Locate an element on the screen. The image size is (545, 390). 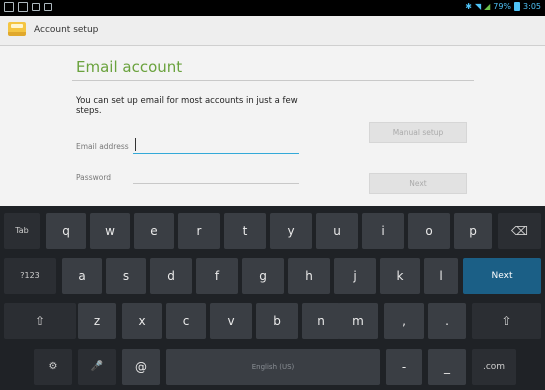
at-key: @ is located at coordinates (141, 367).